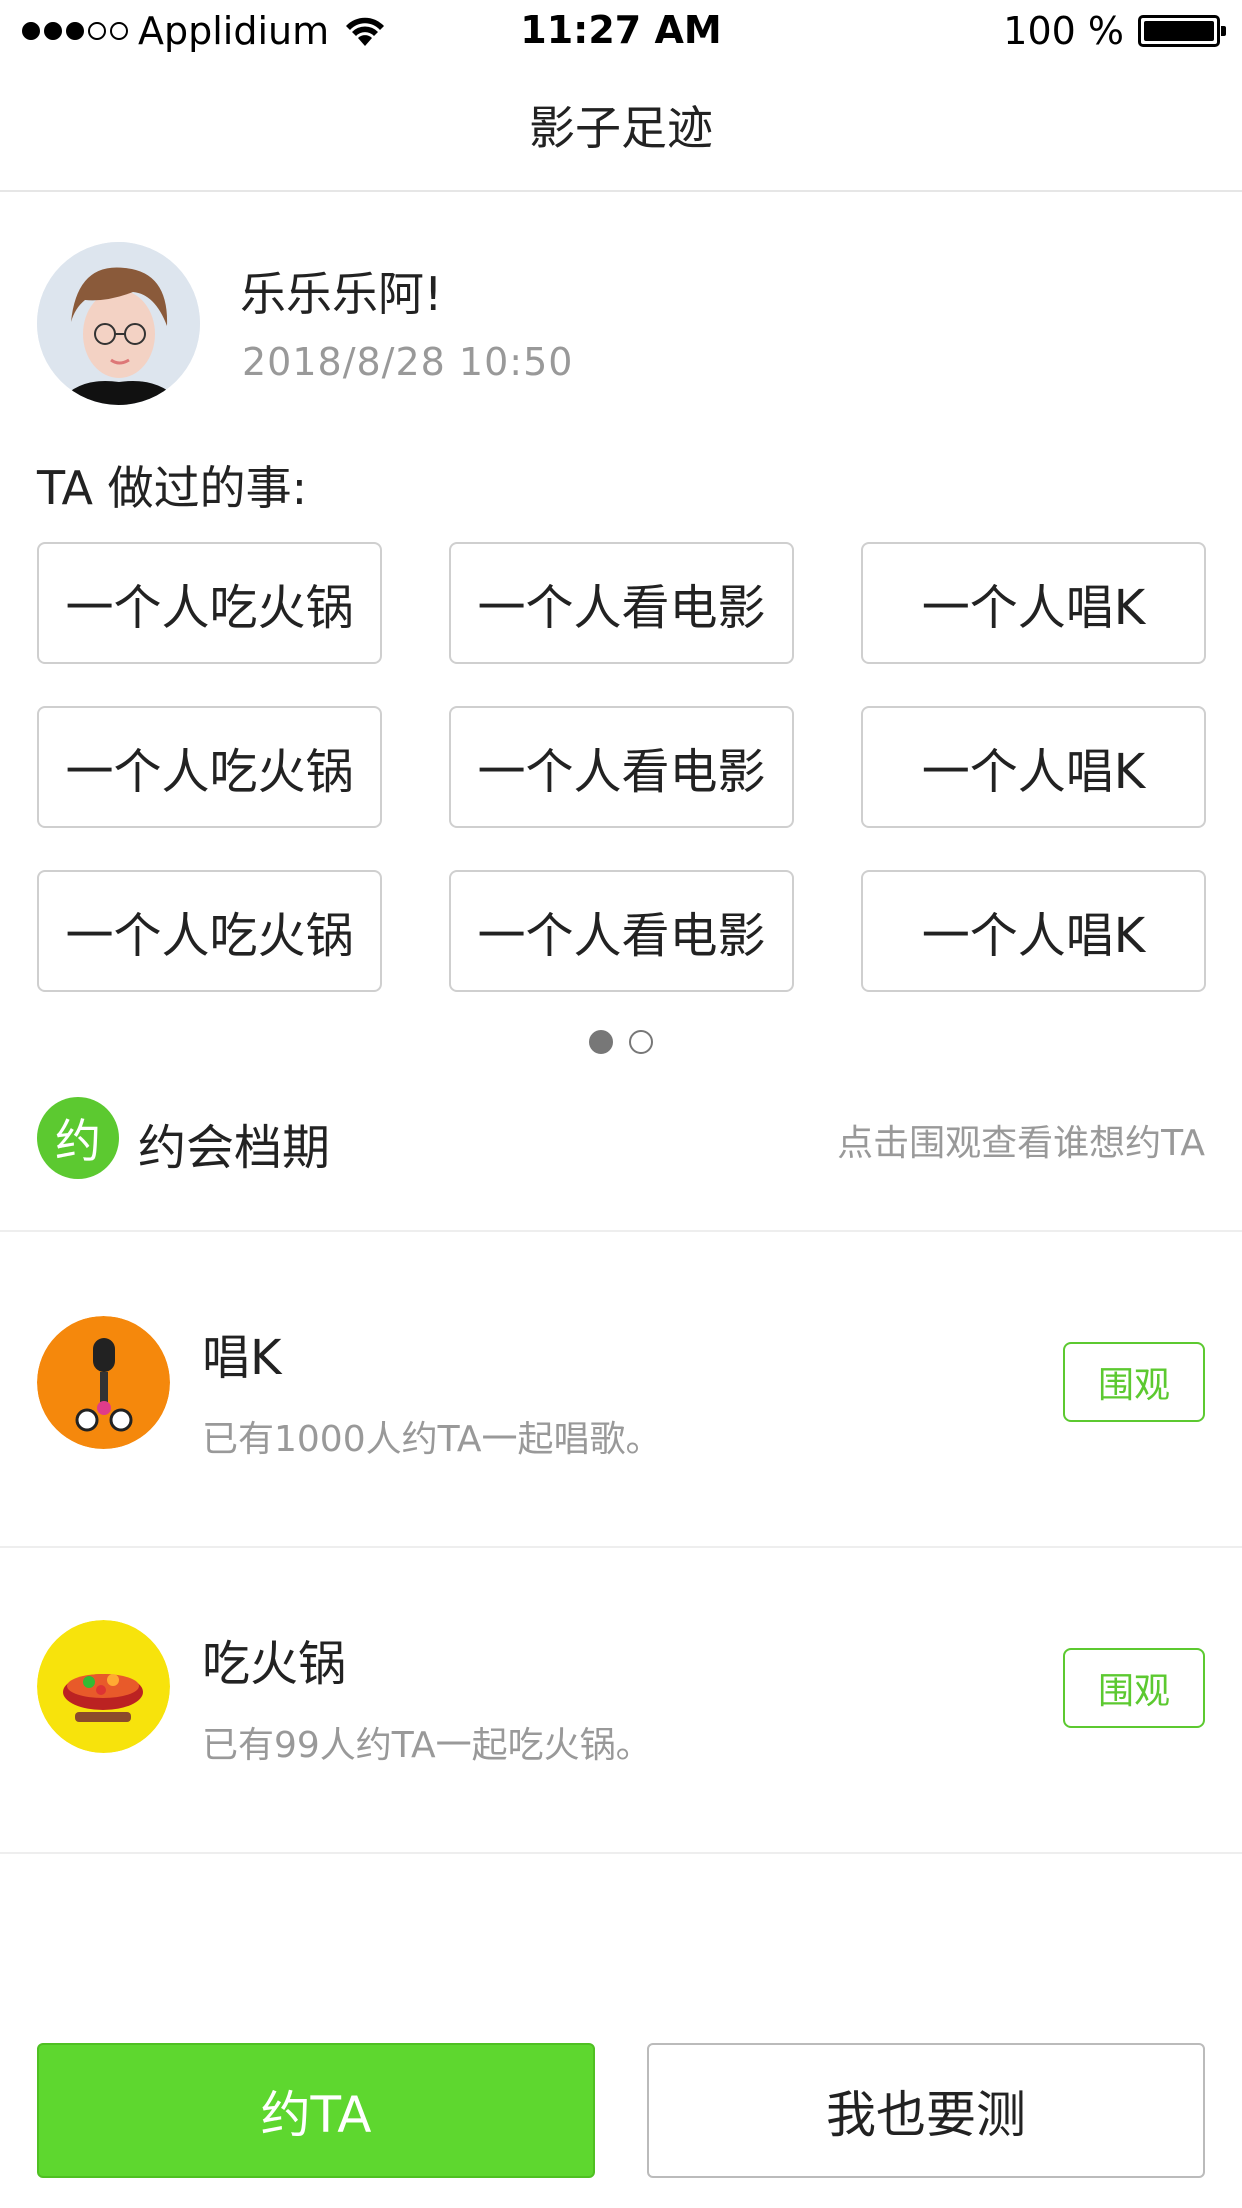 The image size is (1242, 2208). I want to click on battery-icon, so click(1182, 31).